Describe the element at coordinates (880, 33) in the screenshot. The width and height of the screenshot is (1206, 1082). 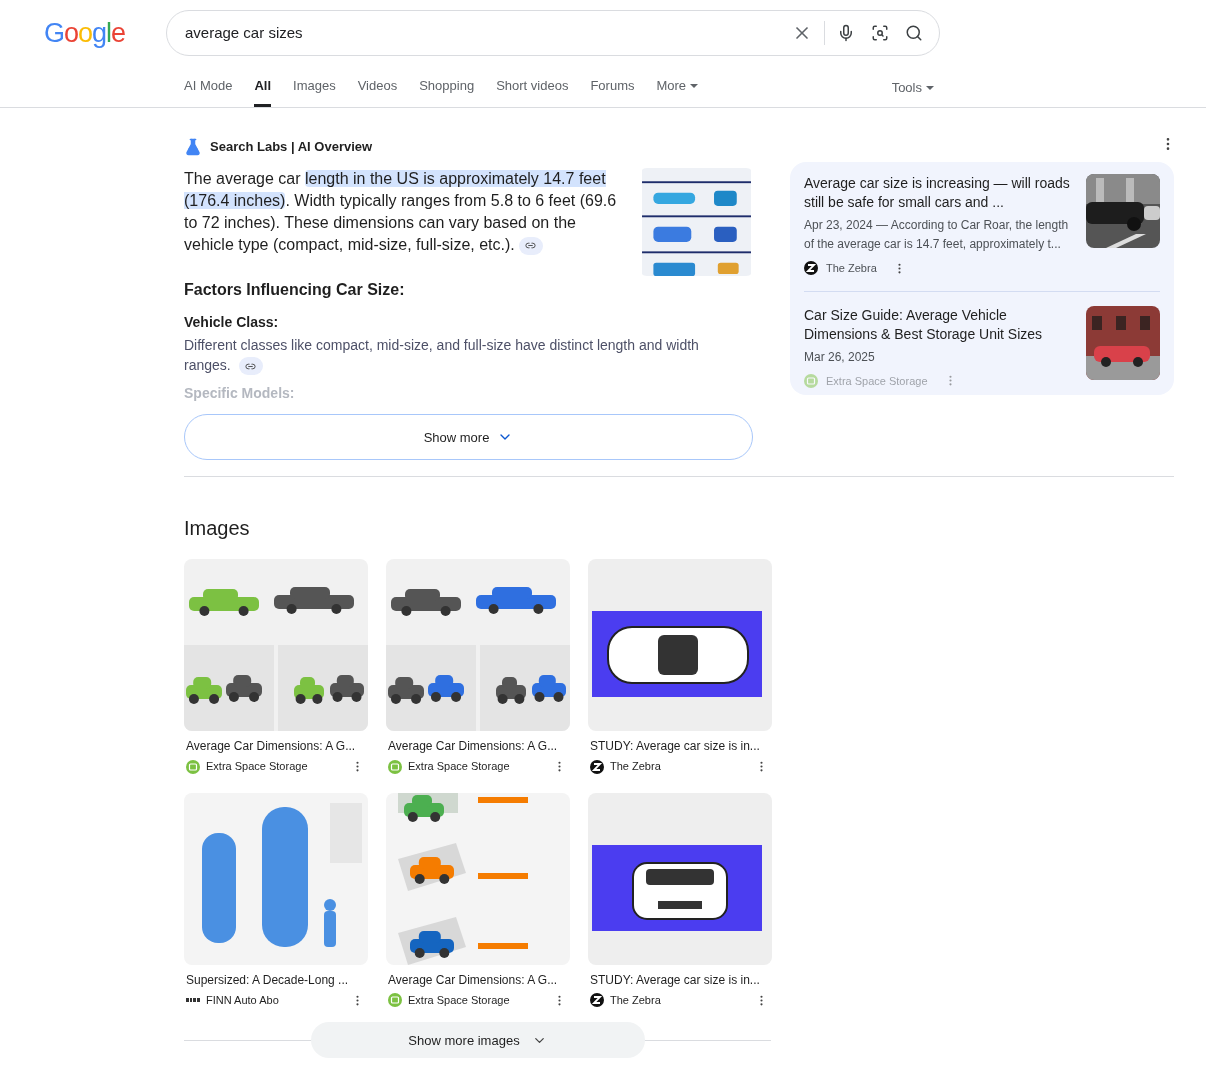
I see `camera-search-icon` at that location.